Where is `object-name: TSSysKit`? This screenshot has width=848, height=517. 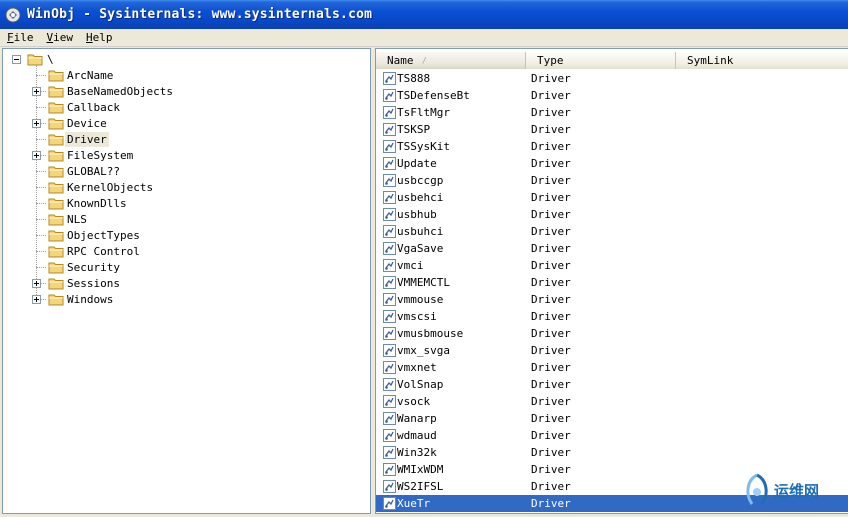
object-name: TSSysKit is located at coordinates (423, 146).